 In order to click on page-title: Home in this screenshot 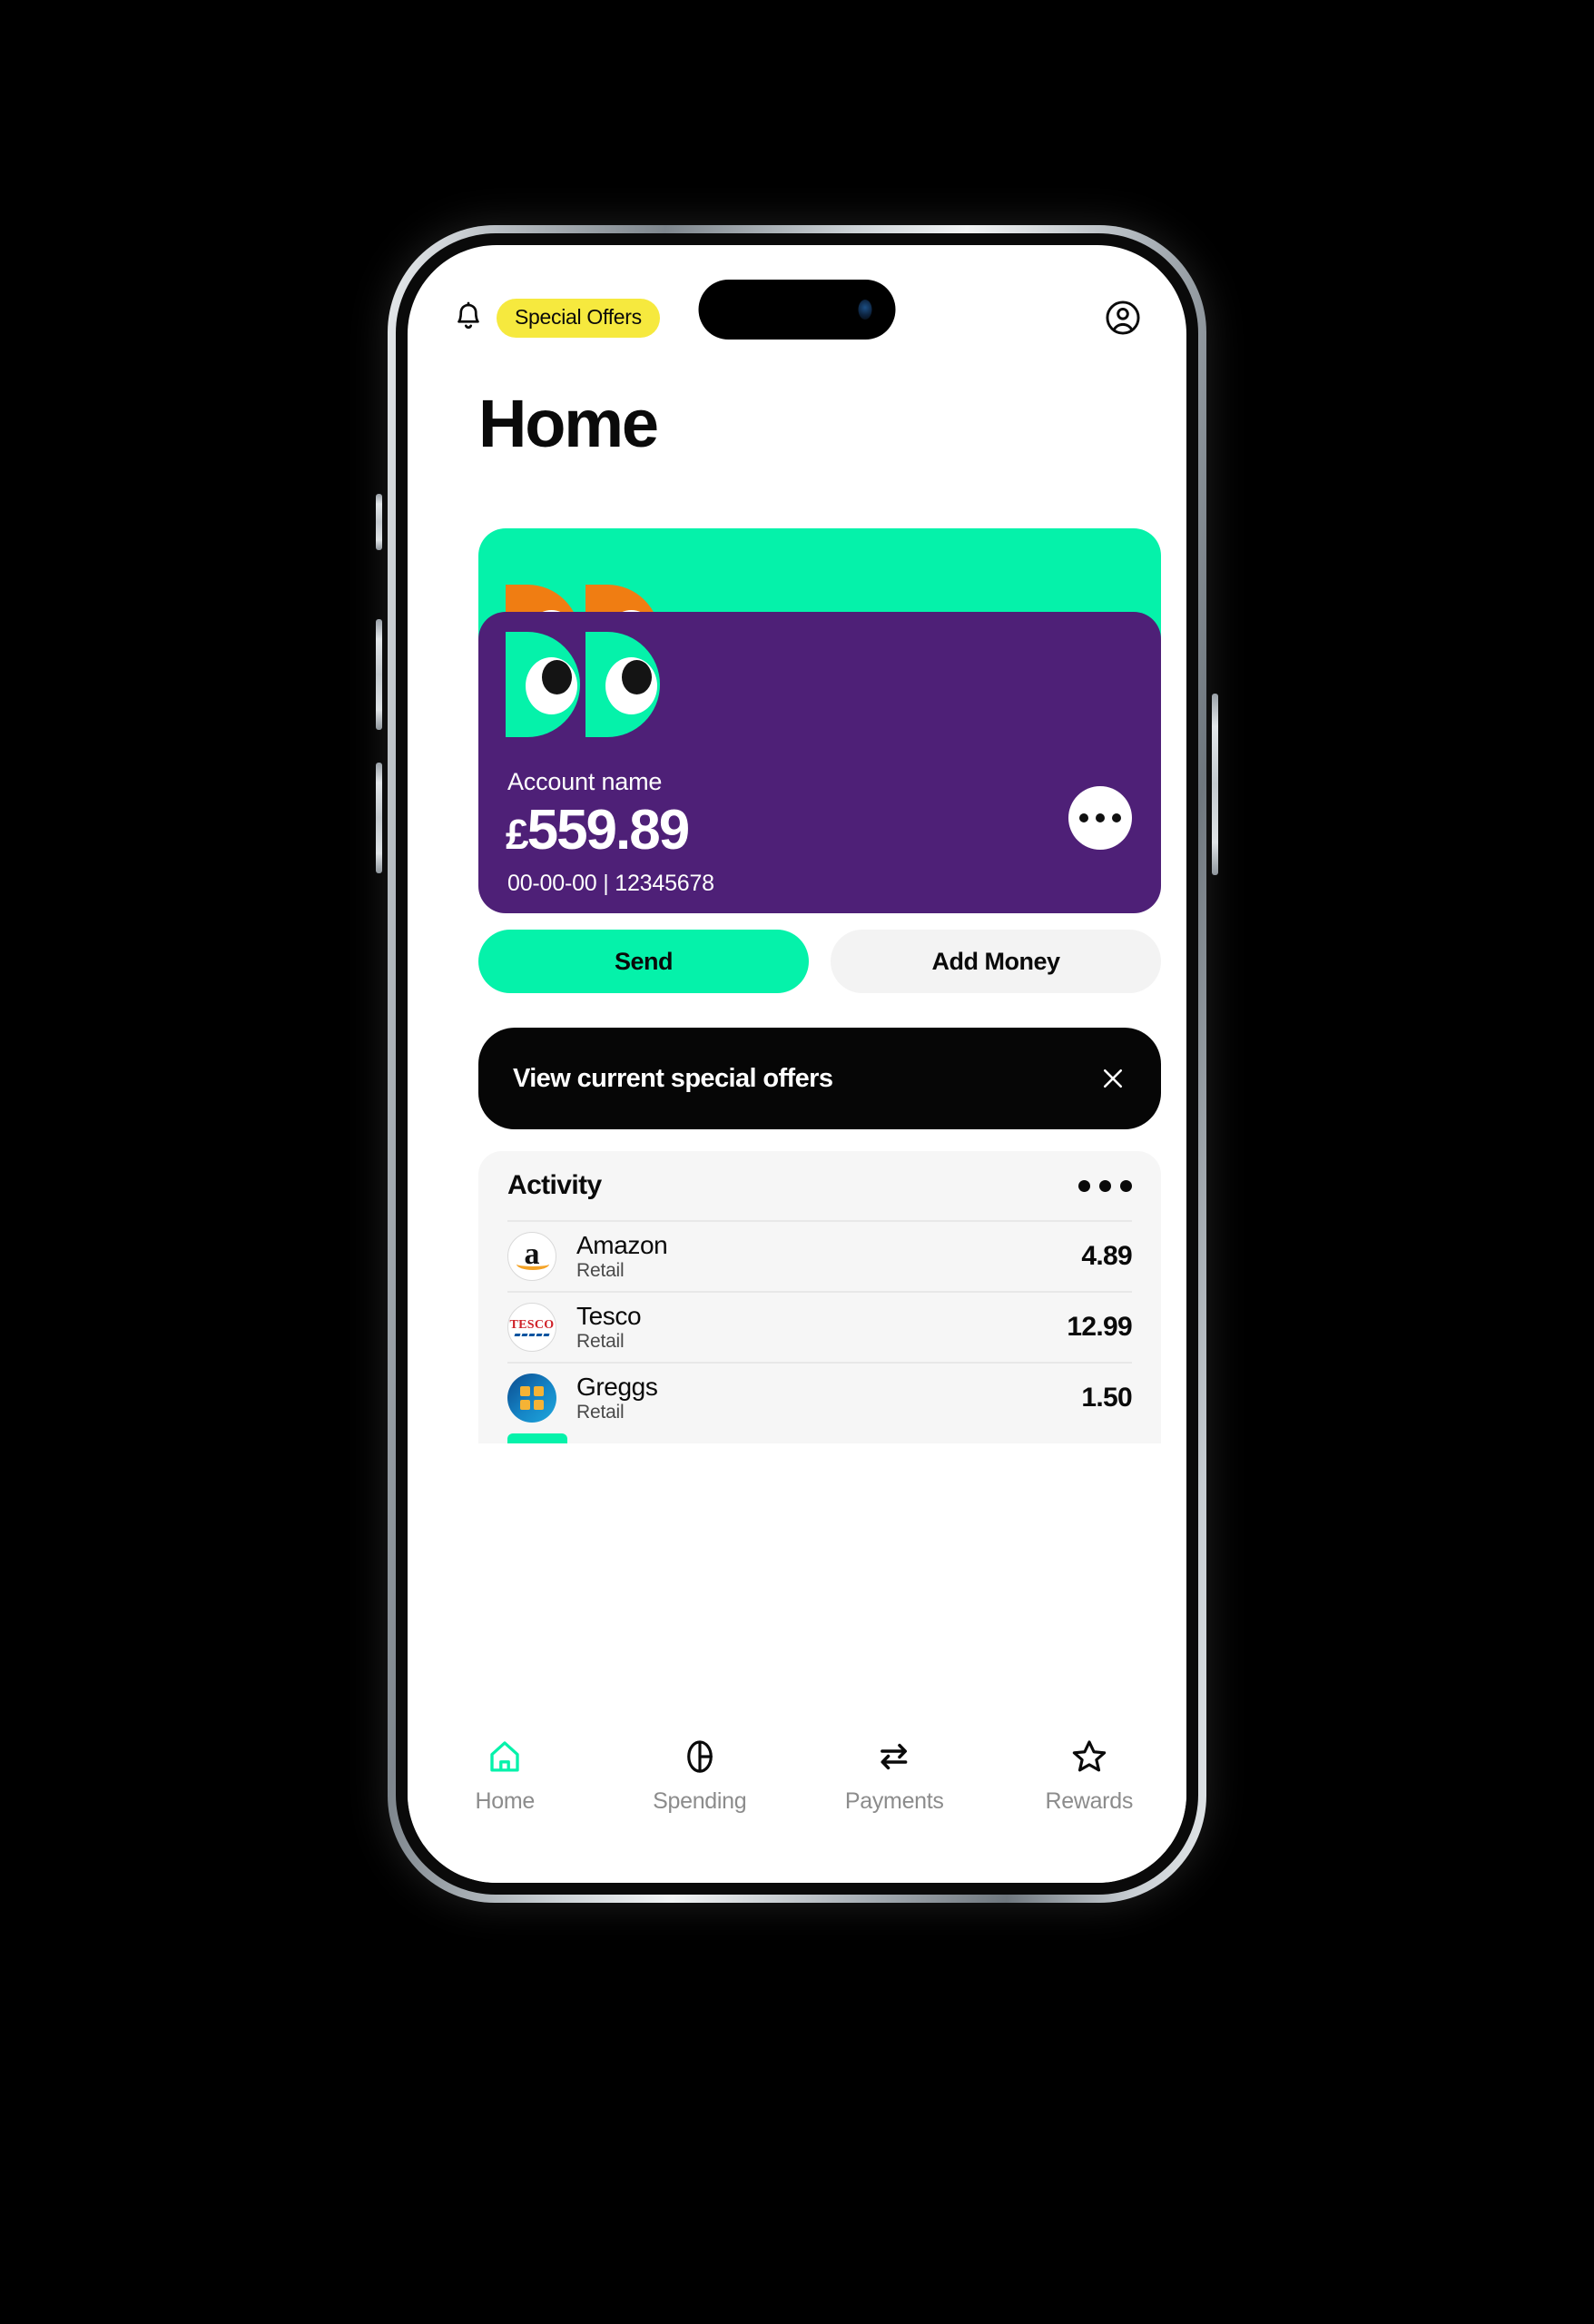, I will do `click(569, 423)`.